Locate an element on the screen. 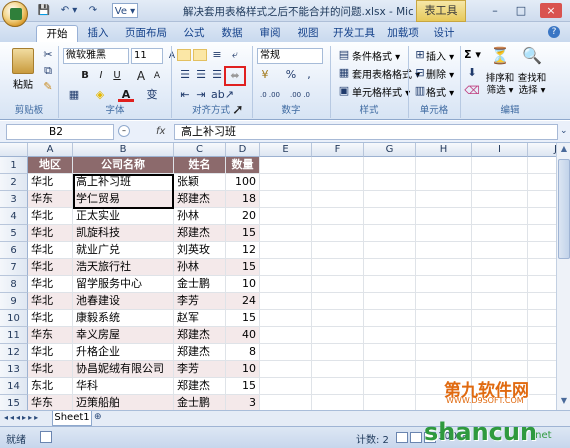 The width and height of the screenshot is (570, 448). align-right-icon: ☰ is located at coordinates (217, 75).